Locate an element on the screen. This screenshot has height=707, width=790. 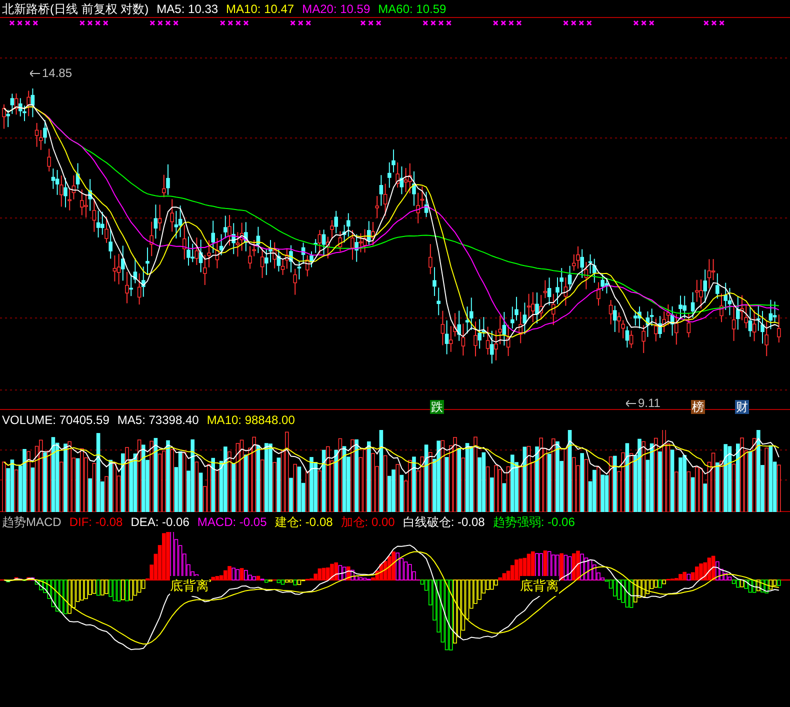
event-badge: 跌 is located at coordinates (437, 407).